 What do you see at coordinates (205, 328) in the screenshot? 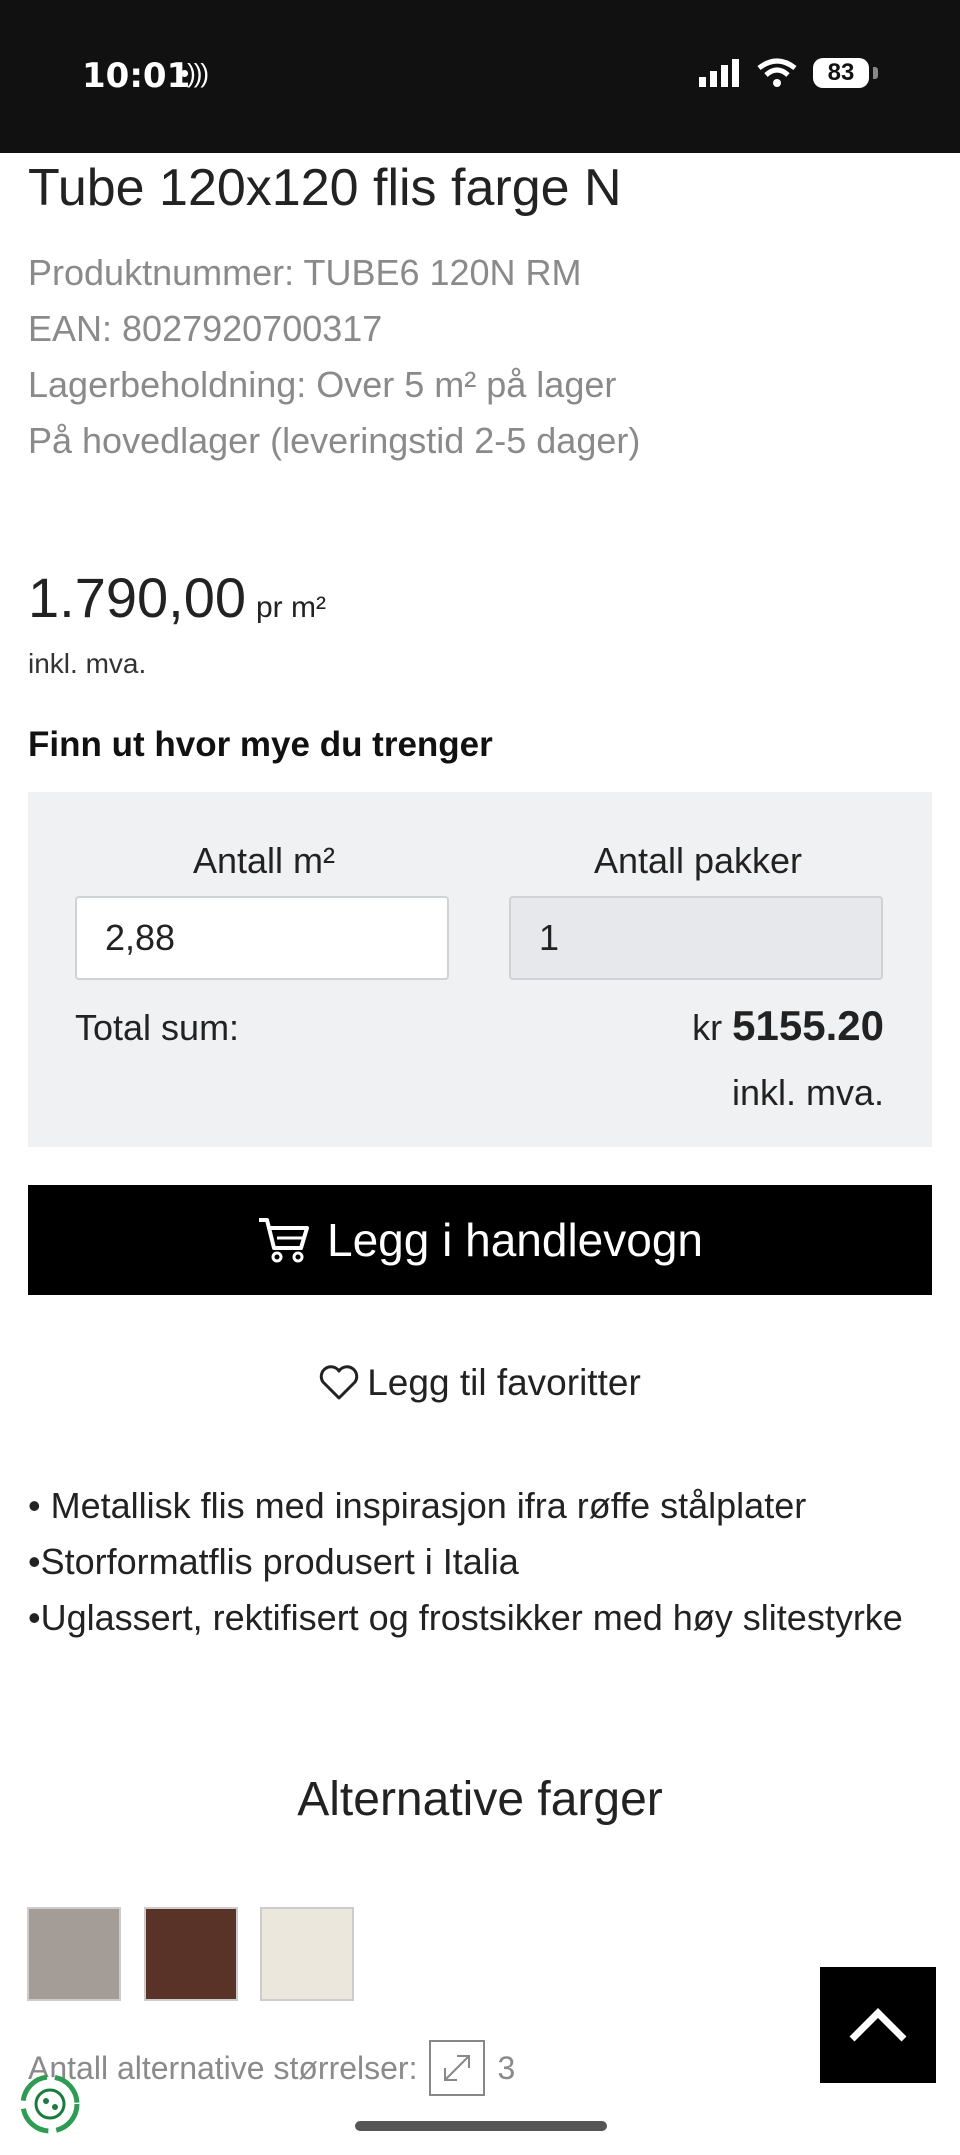
I see `product-ean: EAN: 8027920700317` at bounding box center [205, 328].